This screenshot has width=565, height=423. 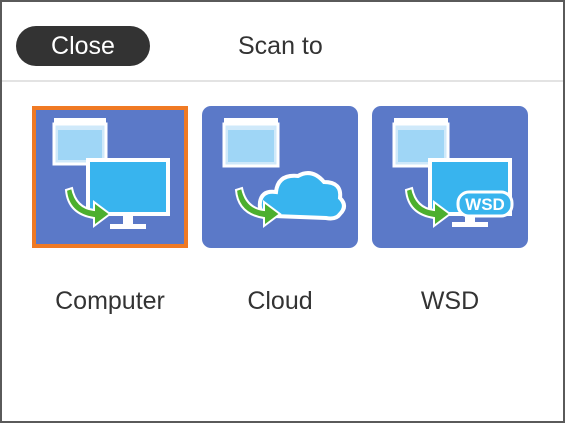 What do you see at coordinates (83, 46) in the screenshot?
I see `close-button: Close` at bounding box center [83, 46].